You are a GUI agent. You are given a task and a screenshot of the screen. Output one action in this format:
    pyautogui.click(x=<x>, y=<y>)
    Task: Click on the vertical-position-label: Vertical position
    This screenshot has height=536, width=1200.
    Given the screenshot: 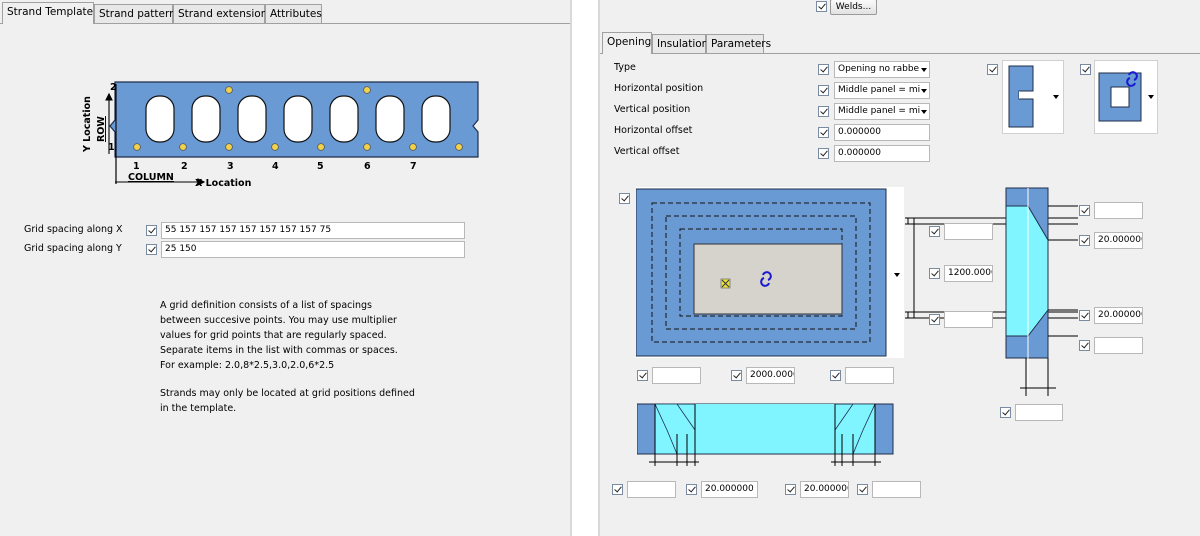 What is the action you would take?
    pyautogui.click(x=652, y=109)
    